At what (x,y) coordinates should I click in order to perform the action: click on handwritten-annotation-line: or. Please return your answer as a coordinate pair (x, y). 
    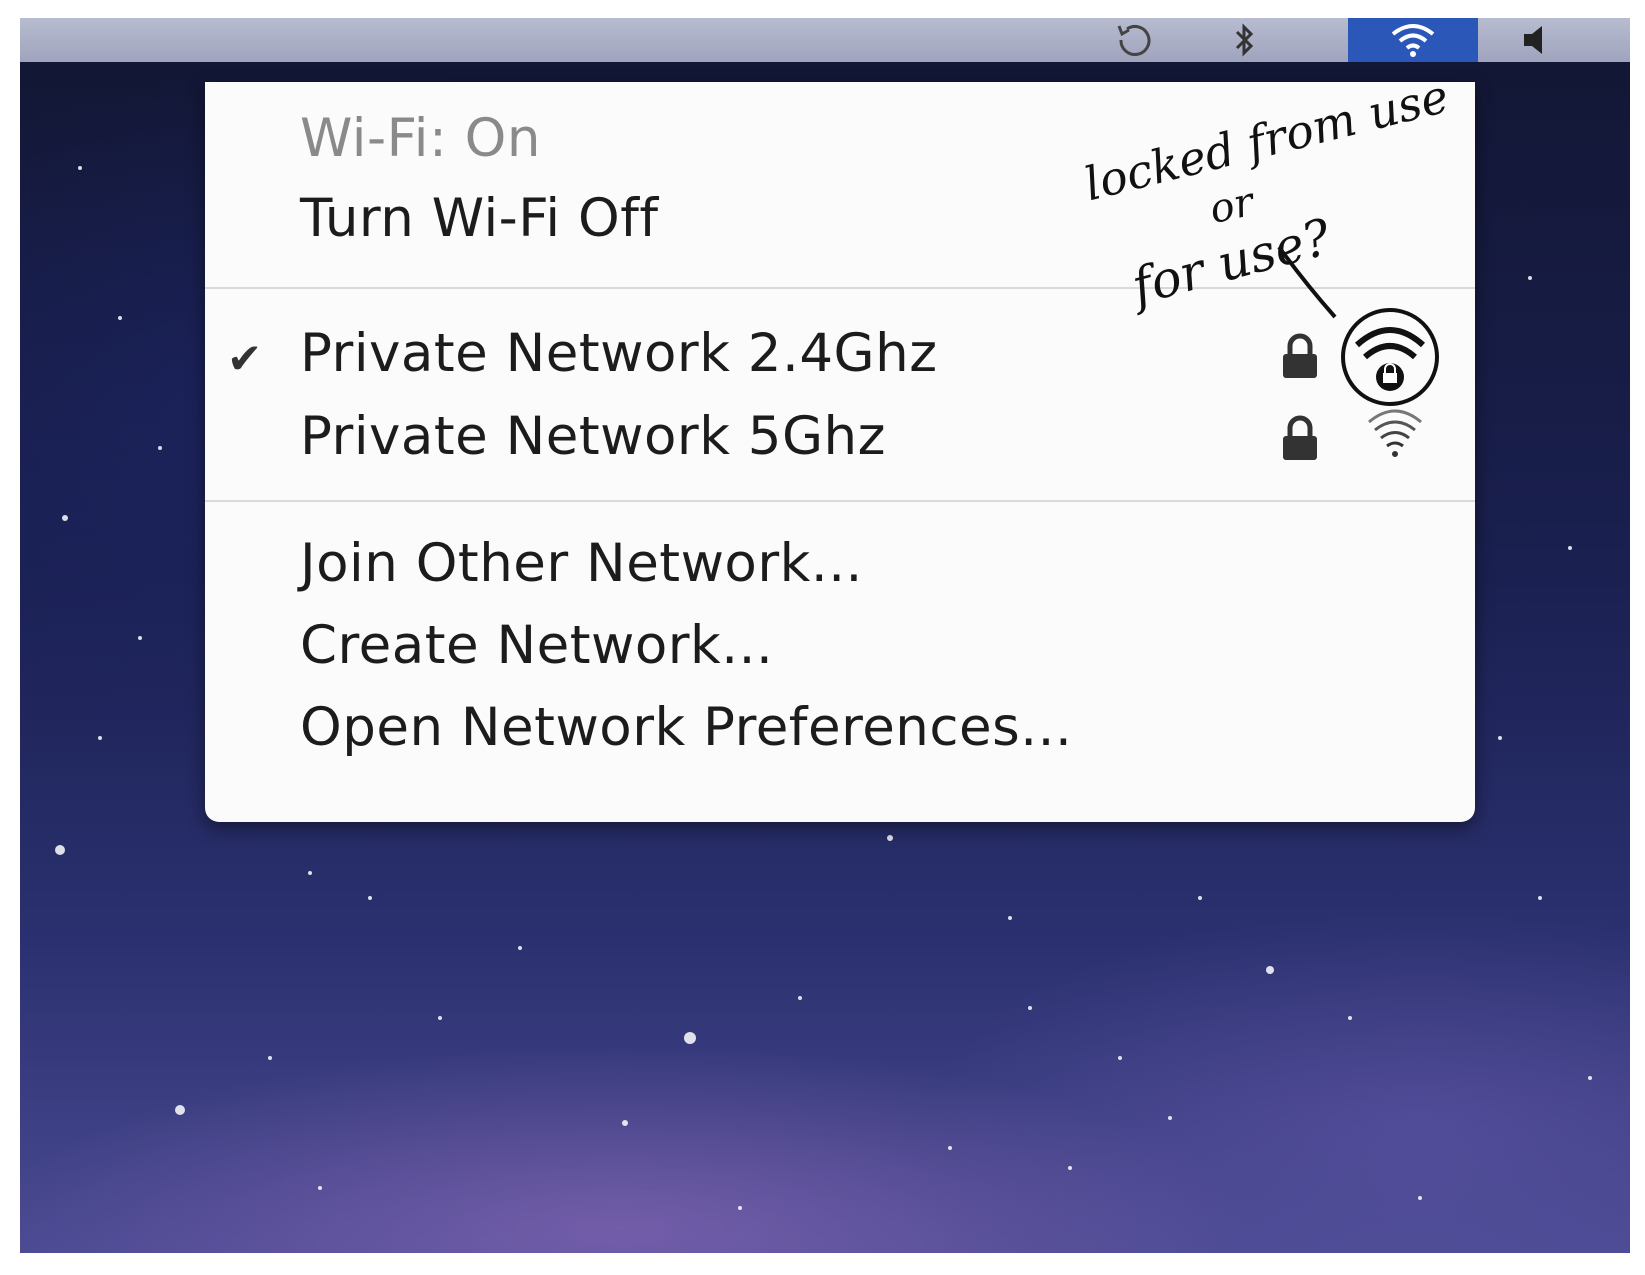
    Looking at the image, I should click on (1231, 206).